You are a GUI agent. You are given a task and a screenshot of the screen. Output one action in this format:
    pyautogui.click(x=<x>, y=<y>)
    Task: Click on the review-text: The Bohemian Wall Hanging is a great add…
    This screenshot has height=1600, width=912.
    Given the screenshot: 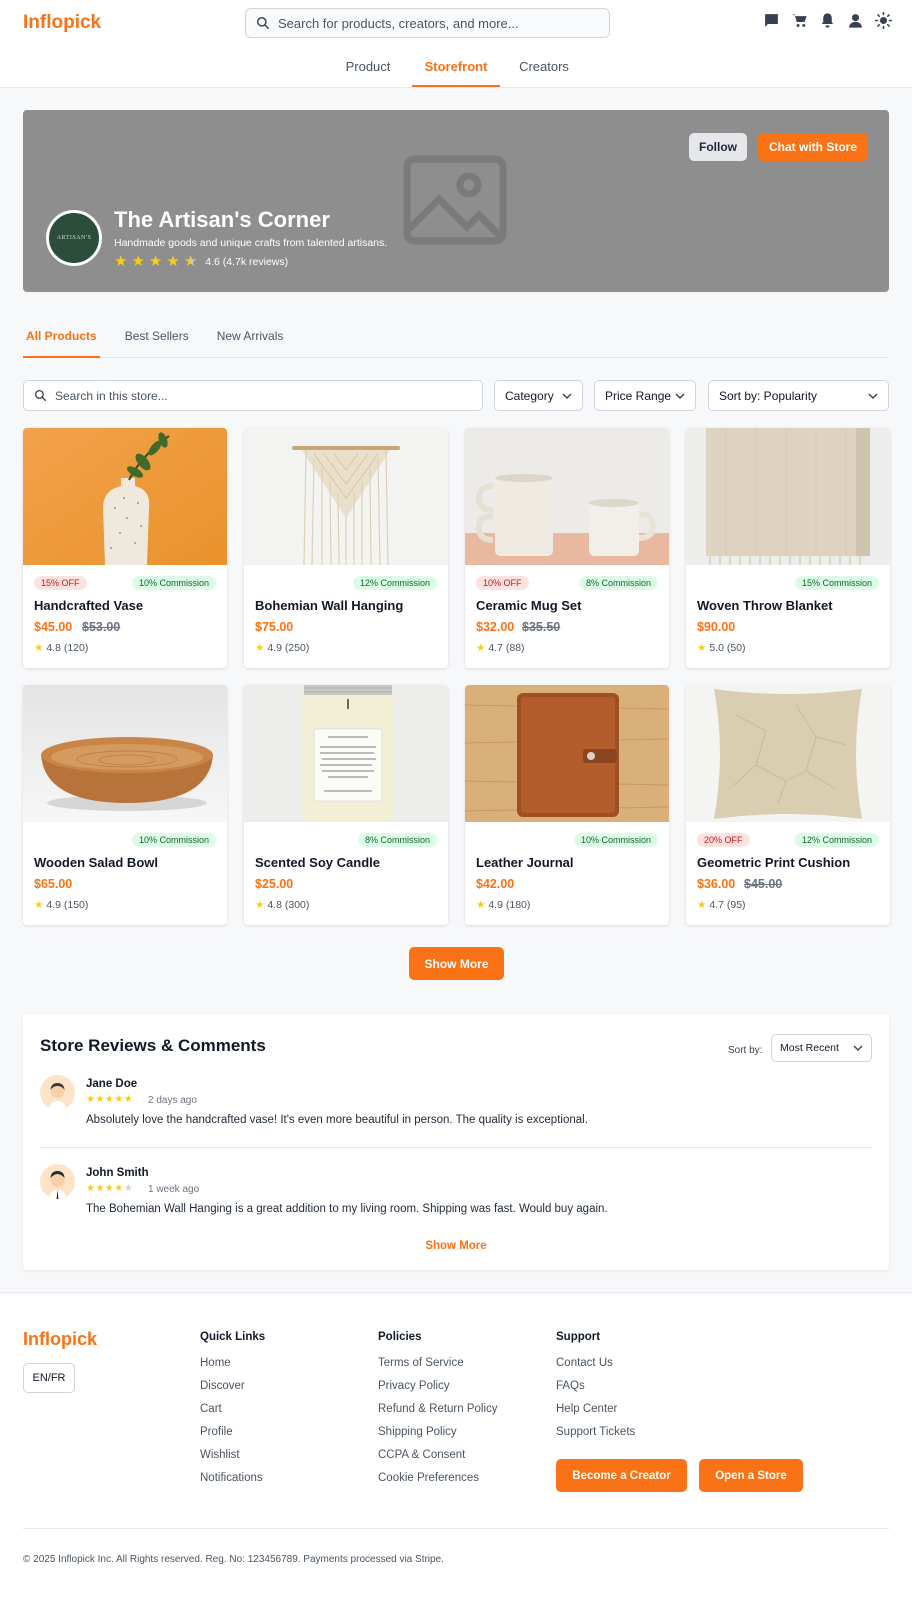 What is the action you would take?
    pyautogui.click(x=347, y=1209)
    